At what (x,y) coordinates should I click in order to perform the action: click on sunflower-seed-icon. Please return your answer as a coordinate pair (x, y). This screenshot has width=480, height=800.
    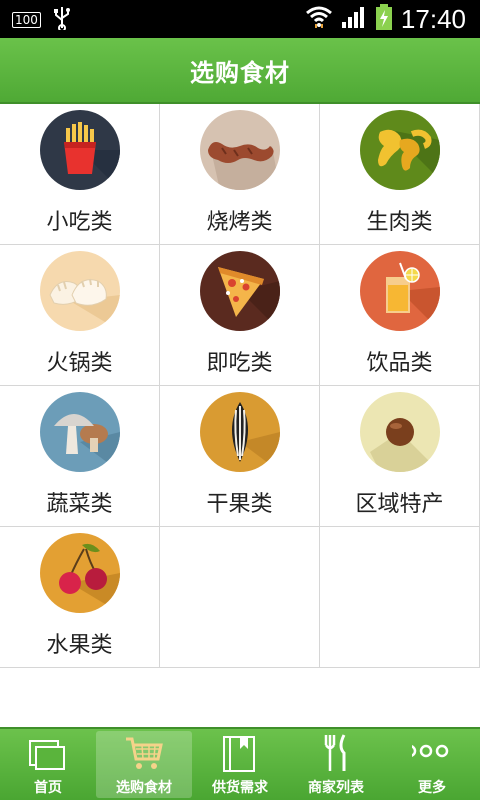
    Looking at the image, I should click on (240, 432).